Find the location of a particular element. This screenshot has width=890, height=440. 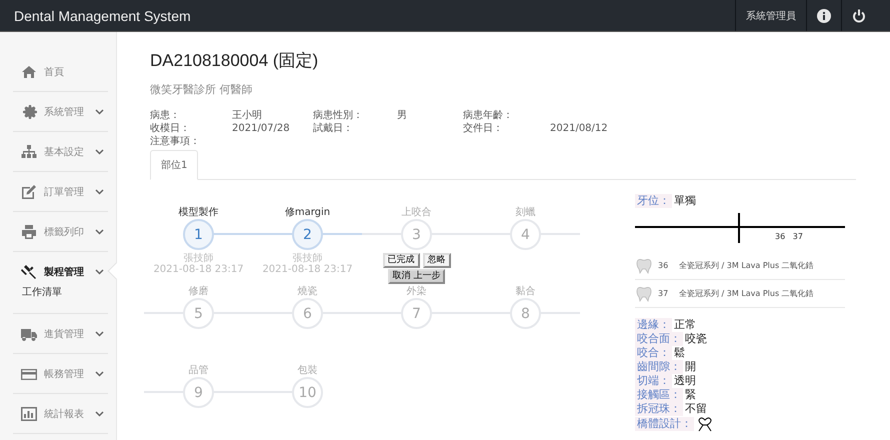

property-value: 咬瓷 is located at coordinates (696, 339).